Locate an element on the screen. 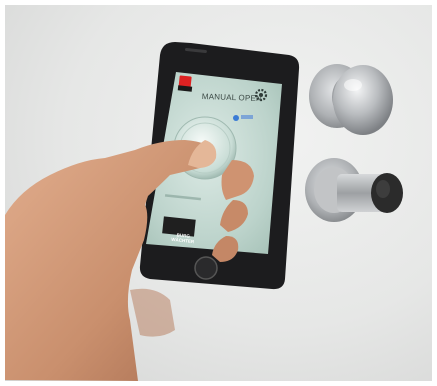  status-dot-icon is located at coordinates (236, 118).